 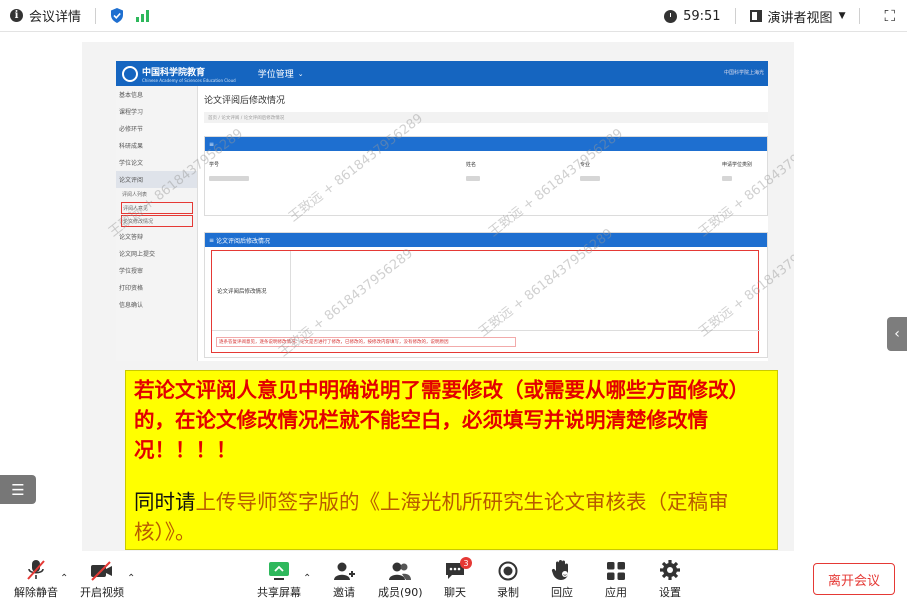 I want to click on info-icon: i, so click(x=16, y=15).